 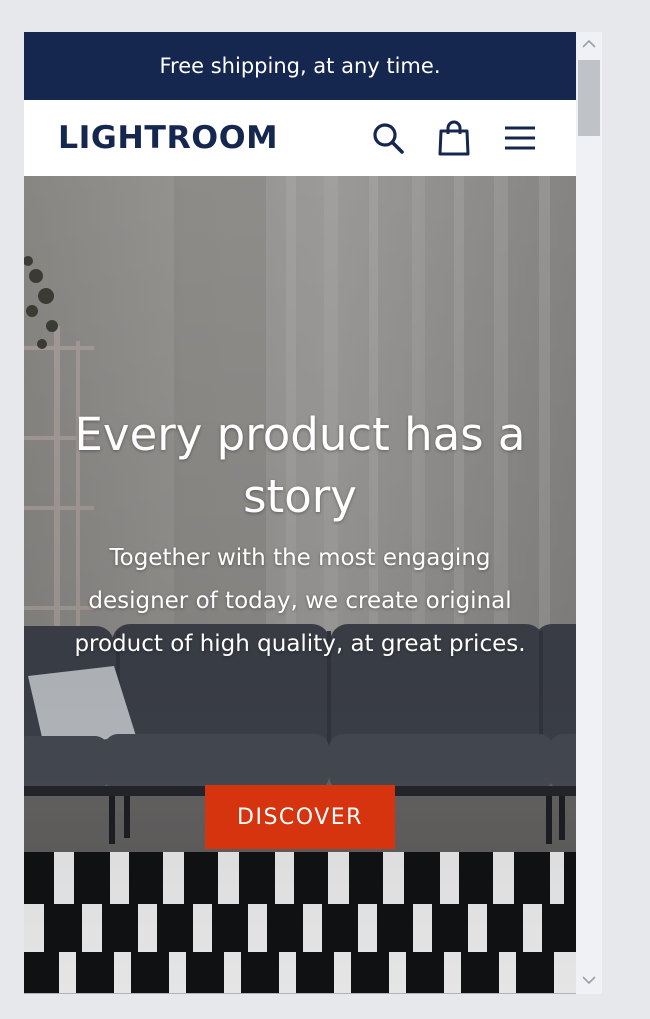 I want to click on announcement-bar: Free shipping, at any time., so click(x=300, y=66).